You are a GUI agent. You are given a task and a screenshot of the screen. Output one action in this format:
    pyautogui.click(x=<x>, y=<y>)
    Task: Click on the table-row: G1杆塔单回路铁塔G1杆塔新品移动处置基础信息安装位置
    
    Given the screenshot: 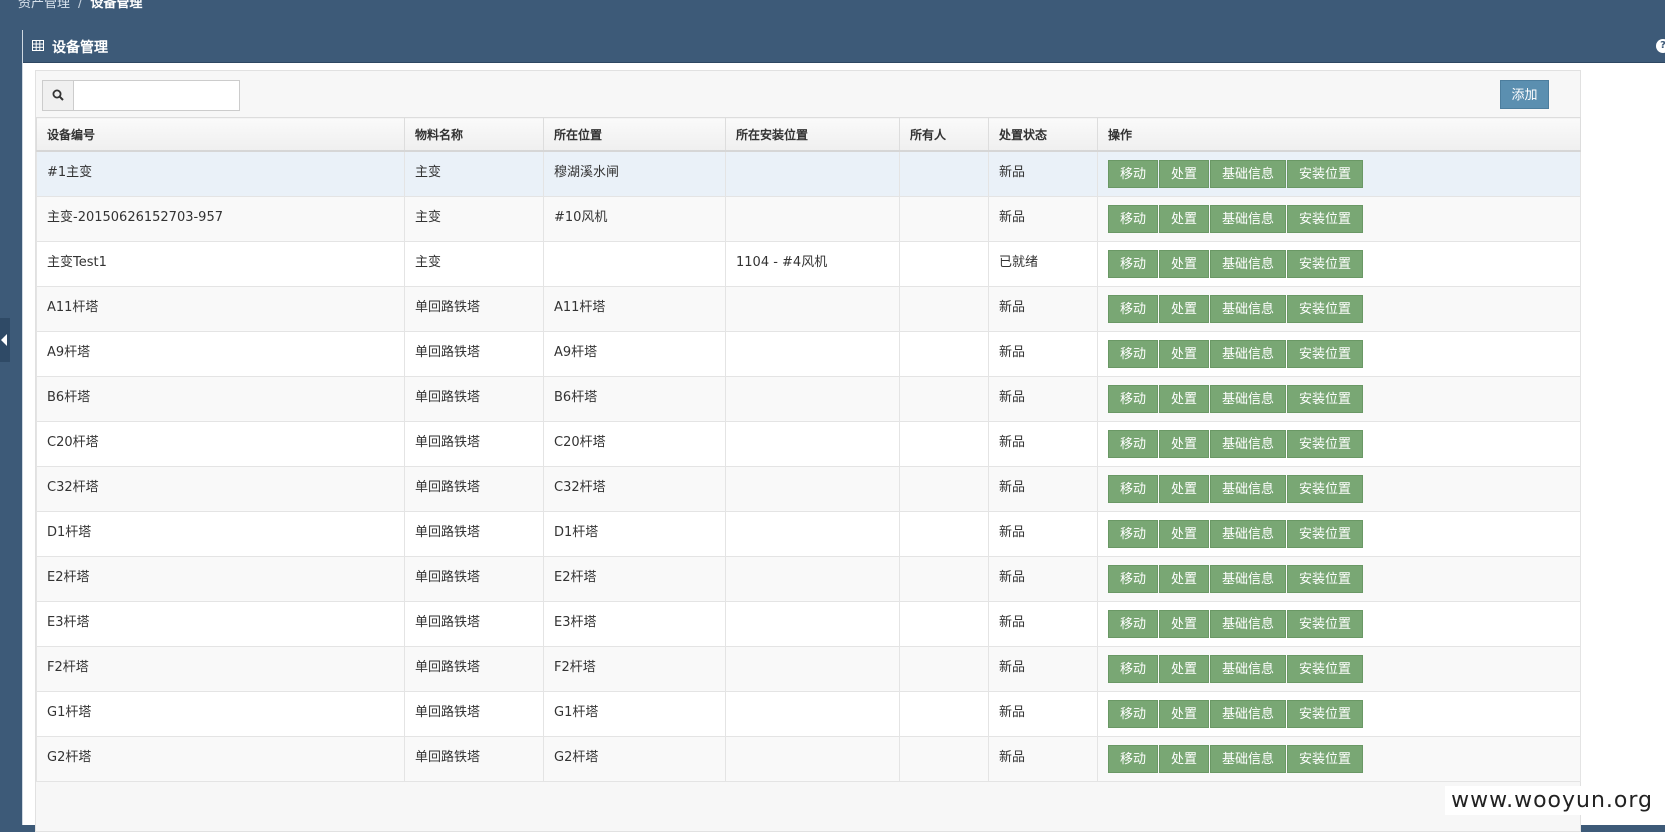 What is the action you would take?
    pyautogui.click(x=809, y=713)
    